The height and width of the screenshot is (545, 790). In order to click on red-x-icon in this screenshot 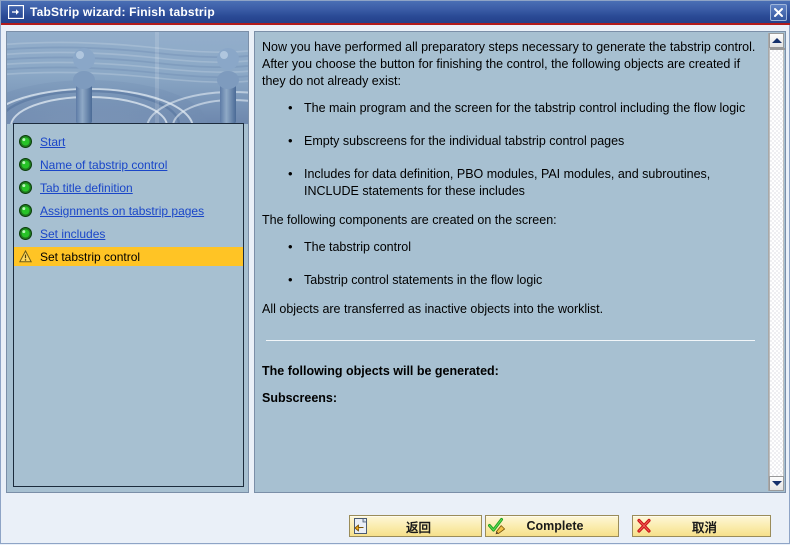, I will do `click(644, 525)`.